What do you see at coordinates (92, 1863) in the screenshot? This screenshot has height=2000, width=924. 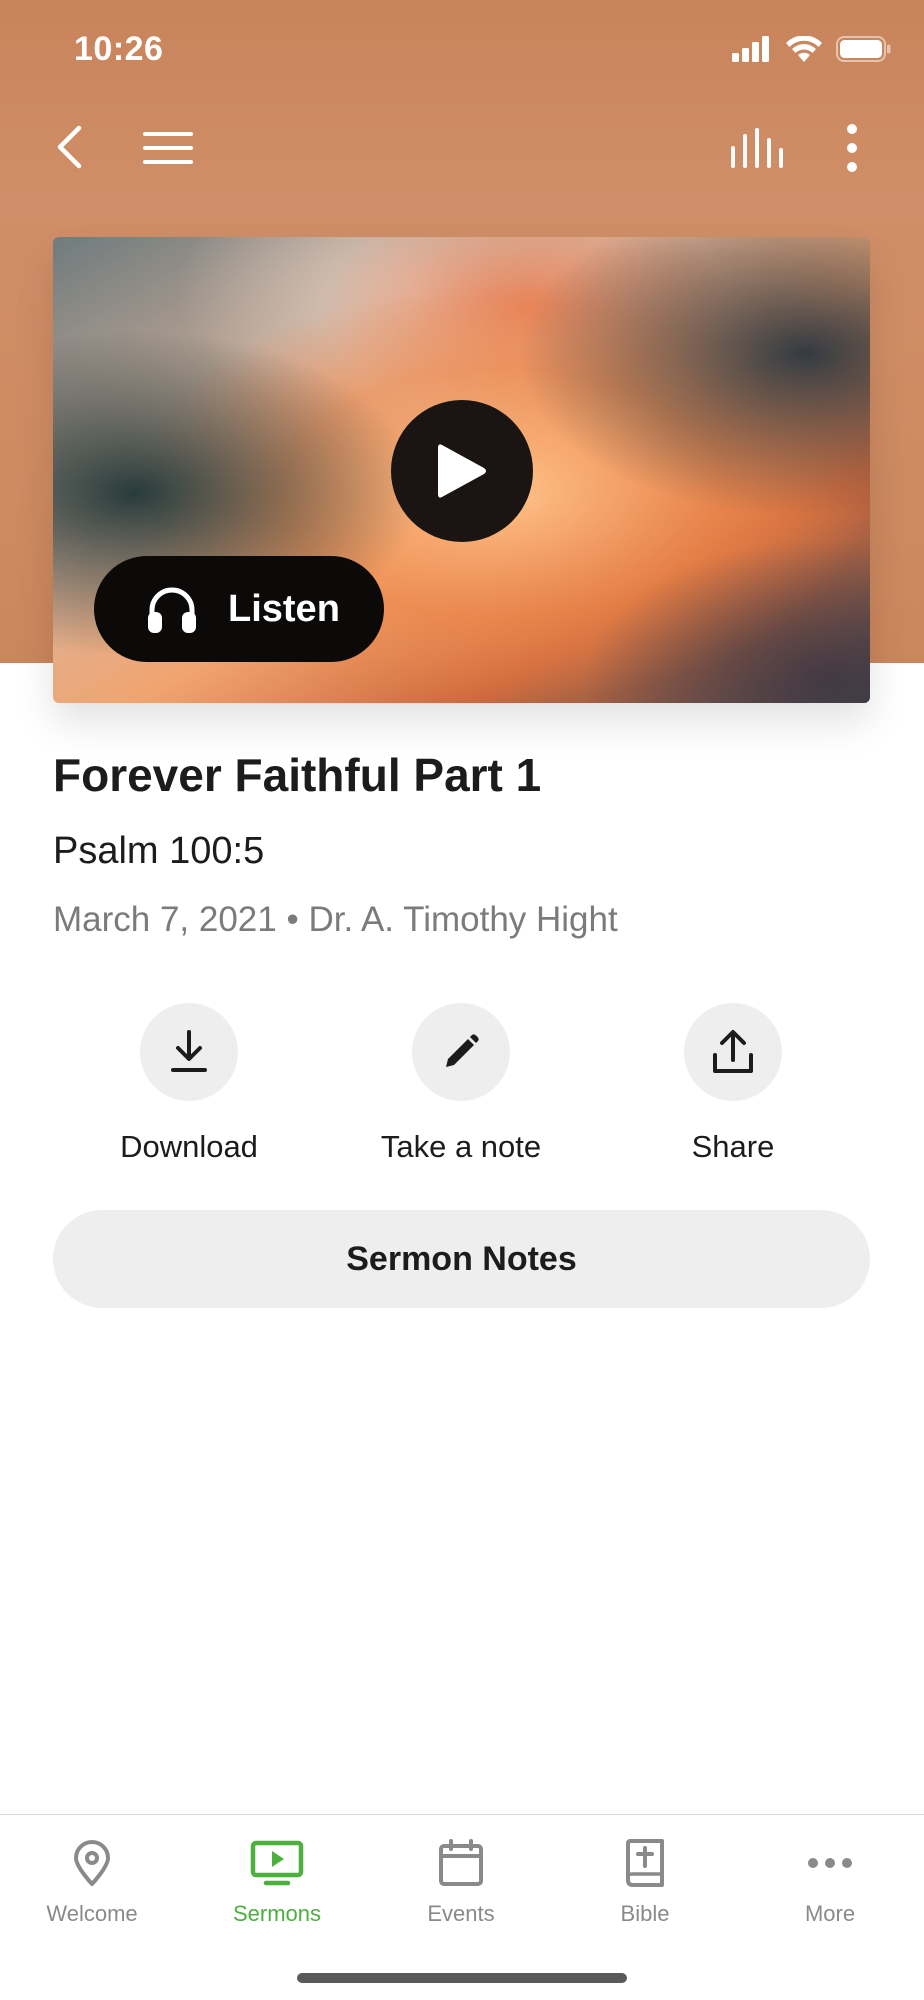 I see `location-pin-icon` at bounding box center [92, 1863].